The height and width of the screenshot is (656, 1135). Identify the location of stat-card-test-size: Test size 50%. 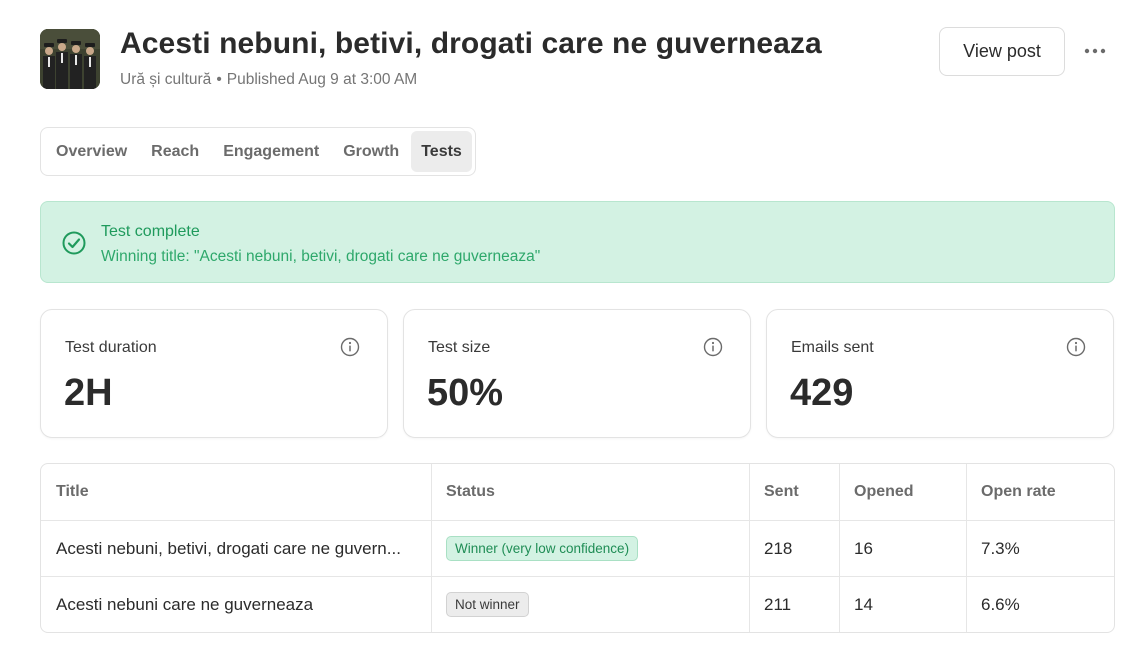
(577, 373).